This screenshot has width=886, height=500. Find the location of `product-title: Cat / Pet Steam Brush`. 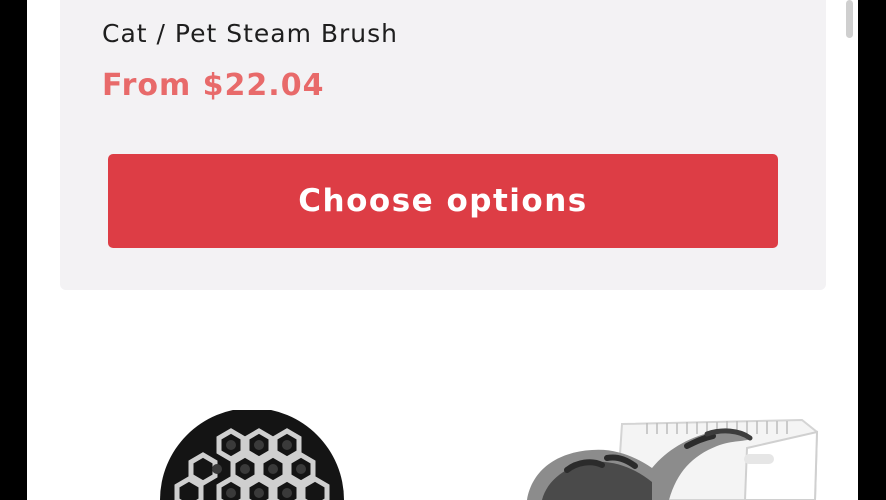

product-title: Cat / Pet Steam Brush is located at coordinates (250, 33).